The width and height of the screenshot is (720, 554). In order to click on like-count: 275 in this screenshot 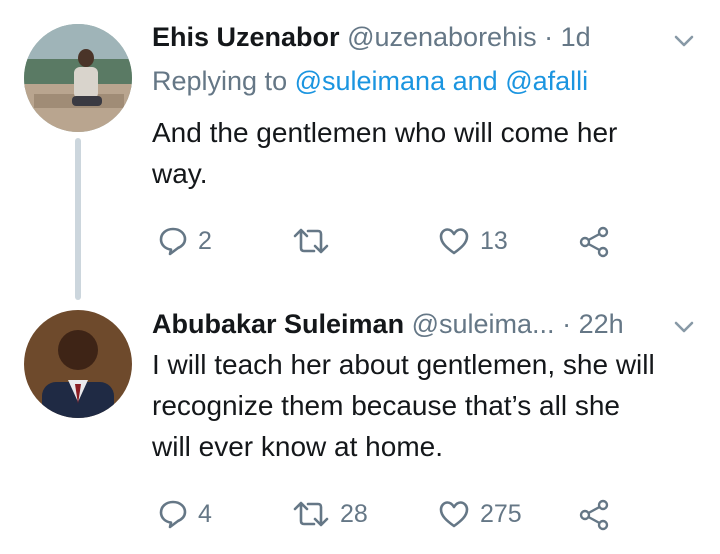, I will do `click(501, 513)`.